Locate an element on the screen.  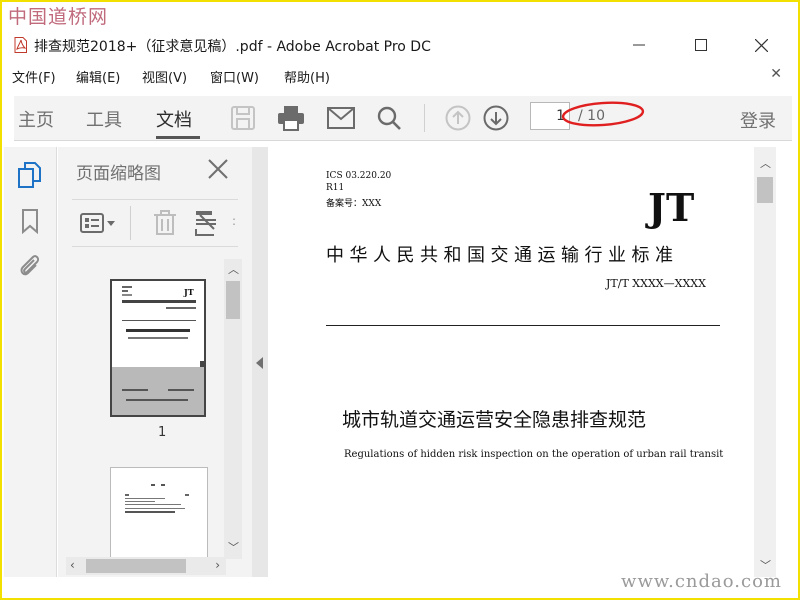
menu-edit: 编辑(E) is located at coordinates (98, 76).